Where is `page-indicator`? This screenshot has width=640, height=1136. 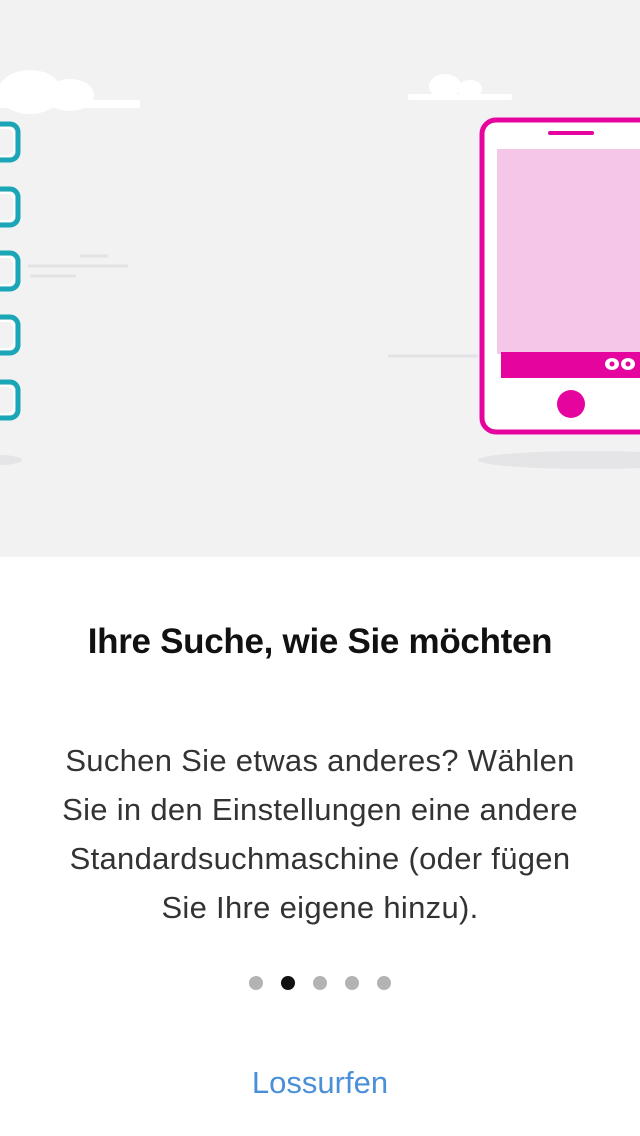
page-indicator is located at coordinates (320, 984).